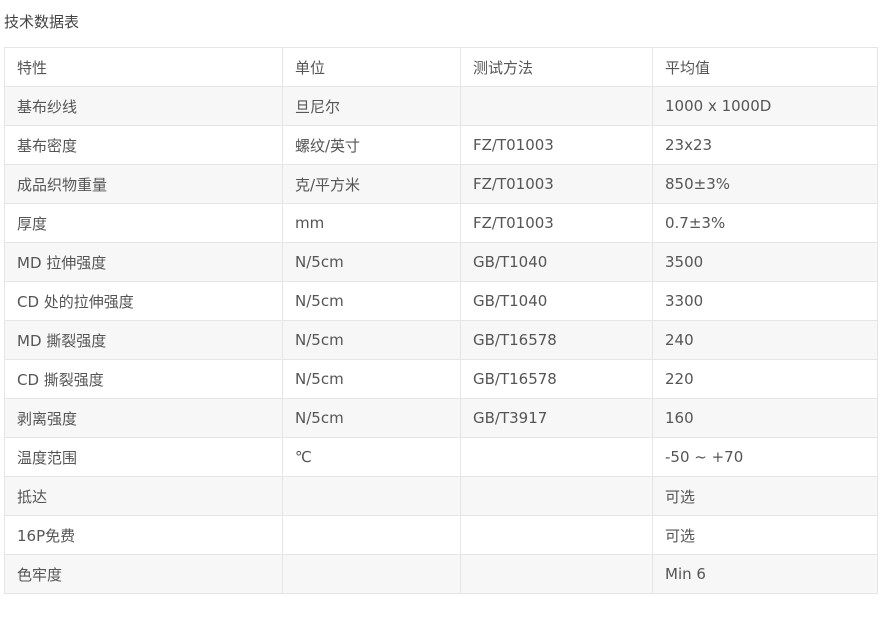 The image size is (895, 619). I want to click on cell-average: Min 6, so click(765, 574).